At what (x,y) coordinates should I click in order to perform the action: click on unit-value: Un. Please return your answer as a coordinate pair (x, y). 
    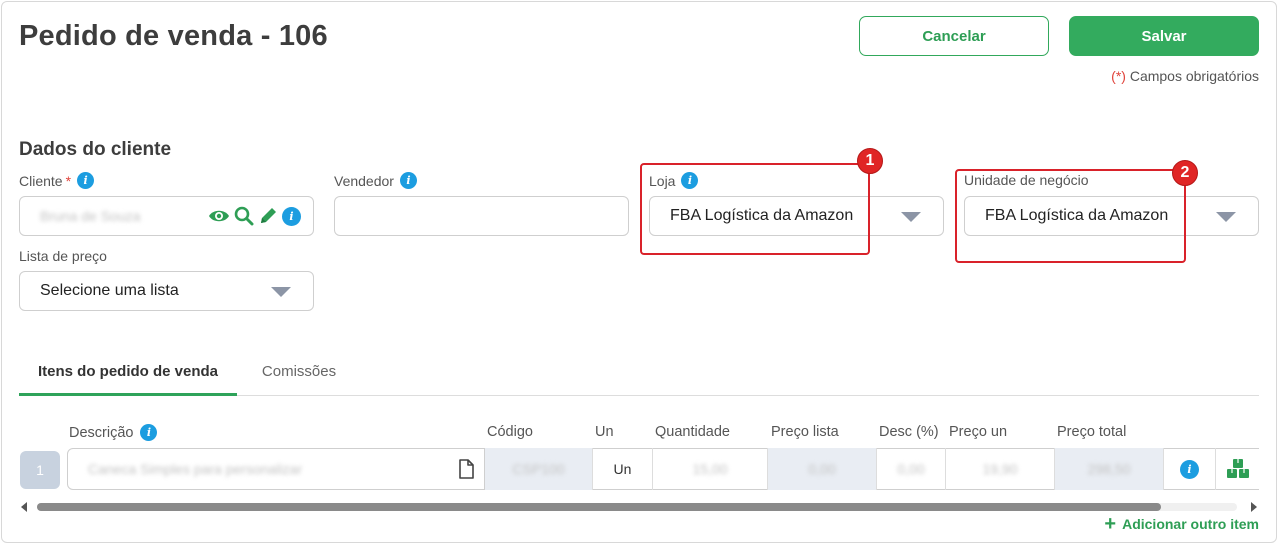
    Looking at the image, I should click on (622, 469).